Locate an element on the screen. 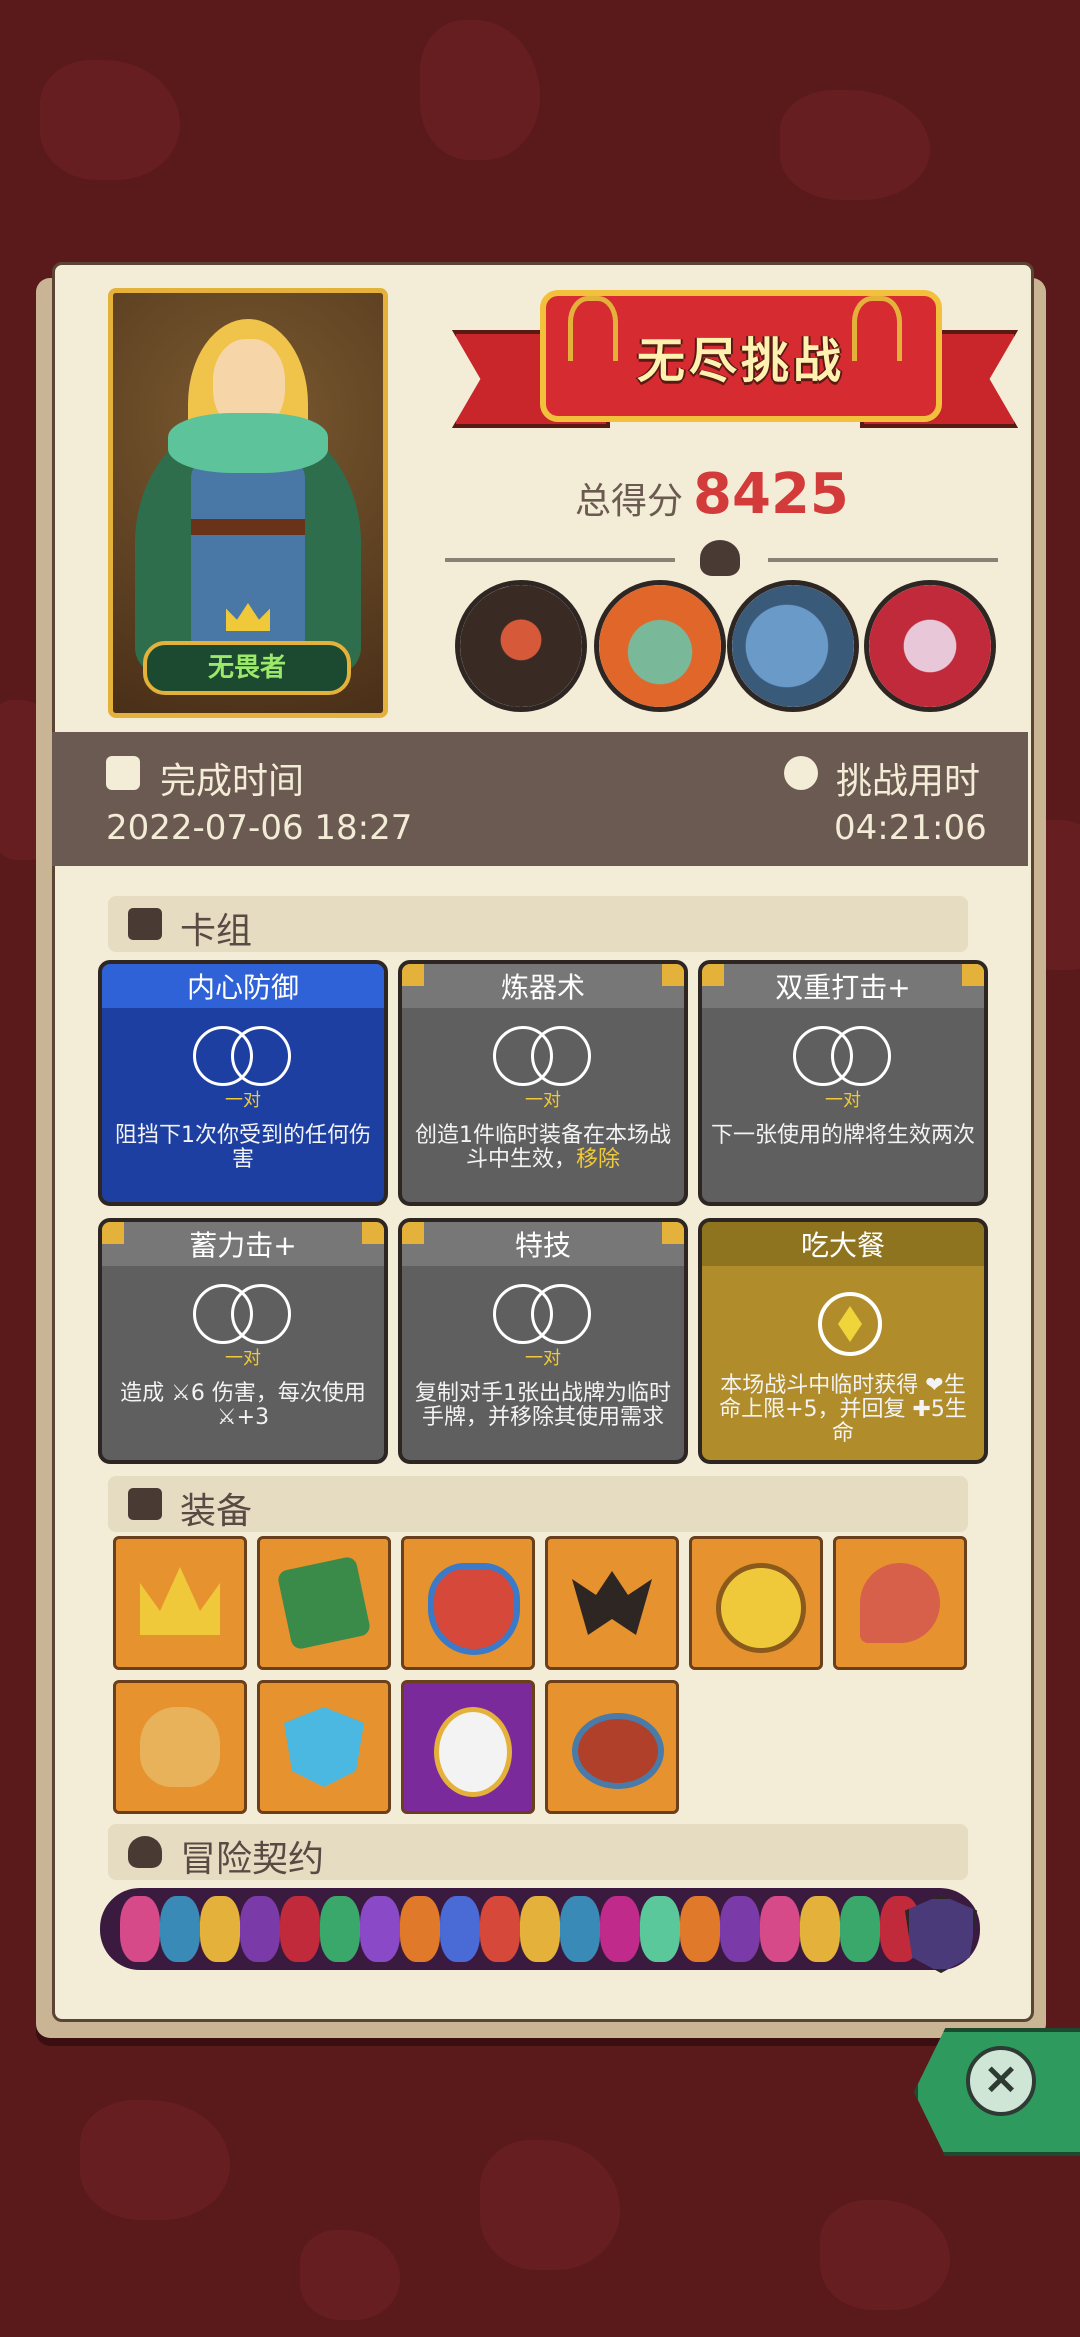 The height and width of the screenshot is (2337, 1080). antler-right-icon is located at coordinates (877, 328).